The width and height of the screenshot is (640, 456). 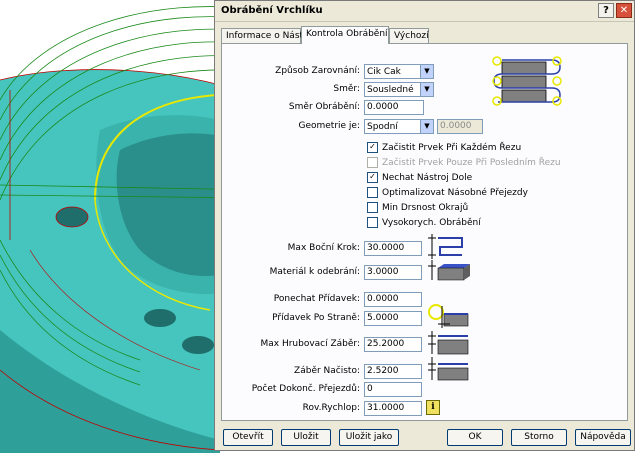 I want to click on pridavek-strane-input: 5.0000, so click(x=393, y=318).